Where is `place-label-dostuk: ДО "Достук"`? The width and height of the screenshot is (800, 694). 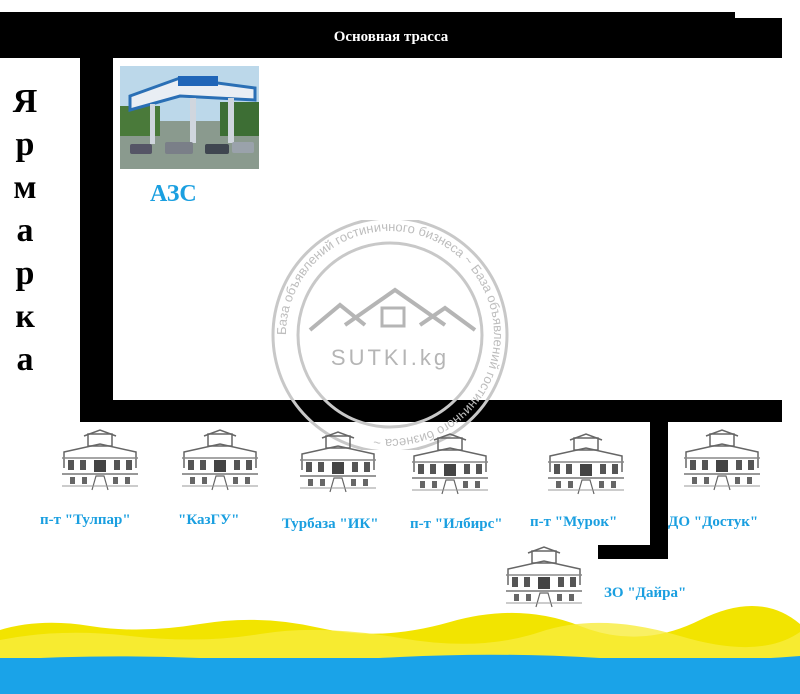 place-label-dostuk: ДО "Достук" is located at coordinates (713, 522).